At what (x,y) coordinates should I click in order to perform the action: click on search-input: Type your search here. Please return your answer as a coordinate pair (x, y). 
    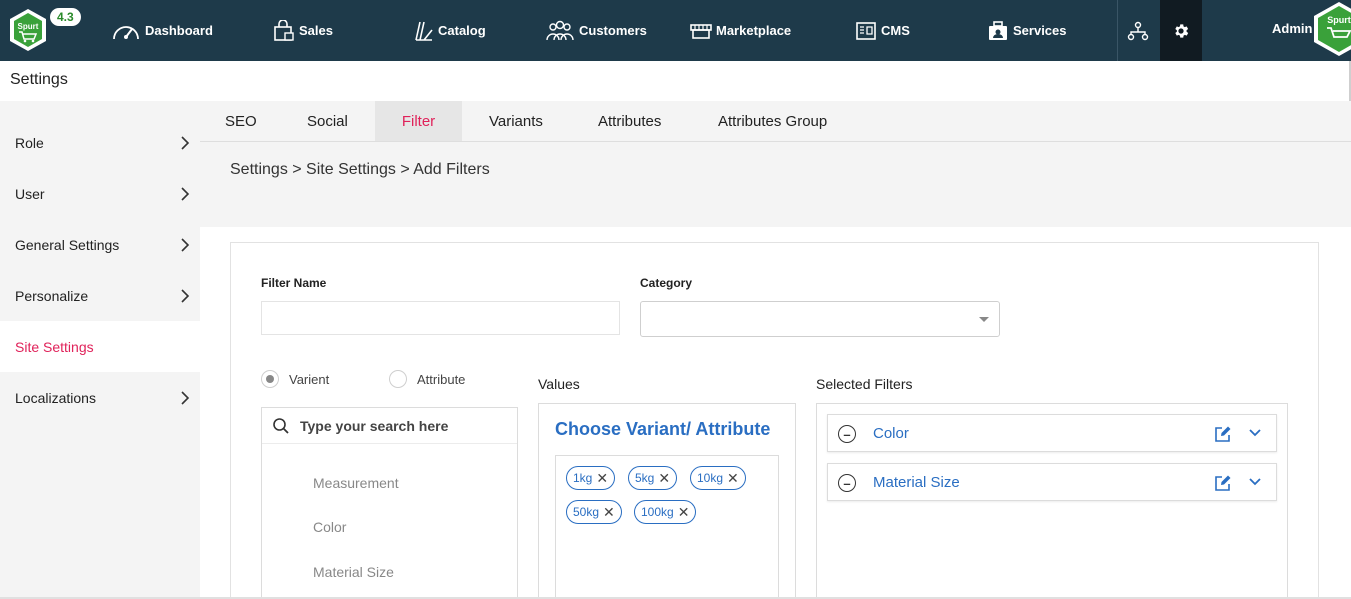
    Looking at the image, I should click on (389, 426).